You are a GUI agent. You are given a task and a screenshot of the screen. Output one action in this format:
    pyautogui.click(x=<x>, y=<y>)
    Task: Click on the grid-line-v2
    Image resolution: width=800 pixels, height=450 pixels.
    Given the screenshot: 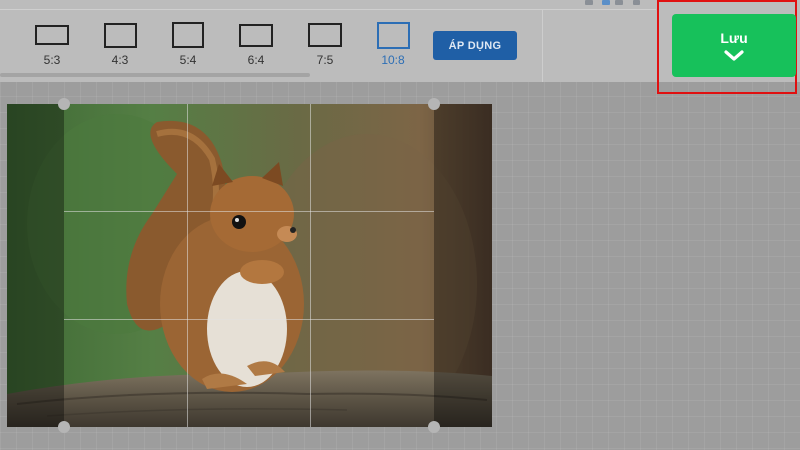 What is the action you would take?
    pyautogui.click(x=310, y=265)
    